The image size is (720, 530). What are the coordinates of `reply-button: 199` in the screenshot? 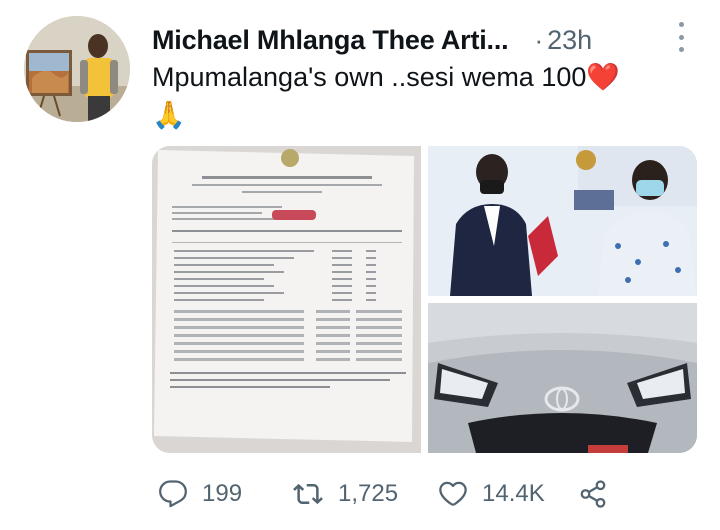 It's located at (200, 494).